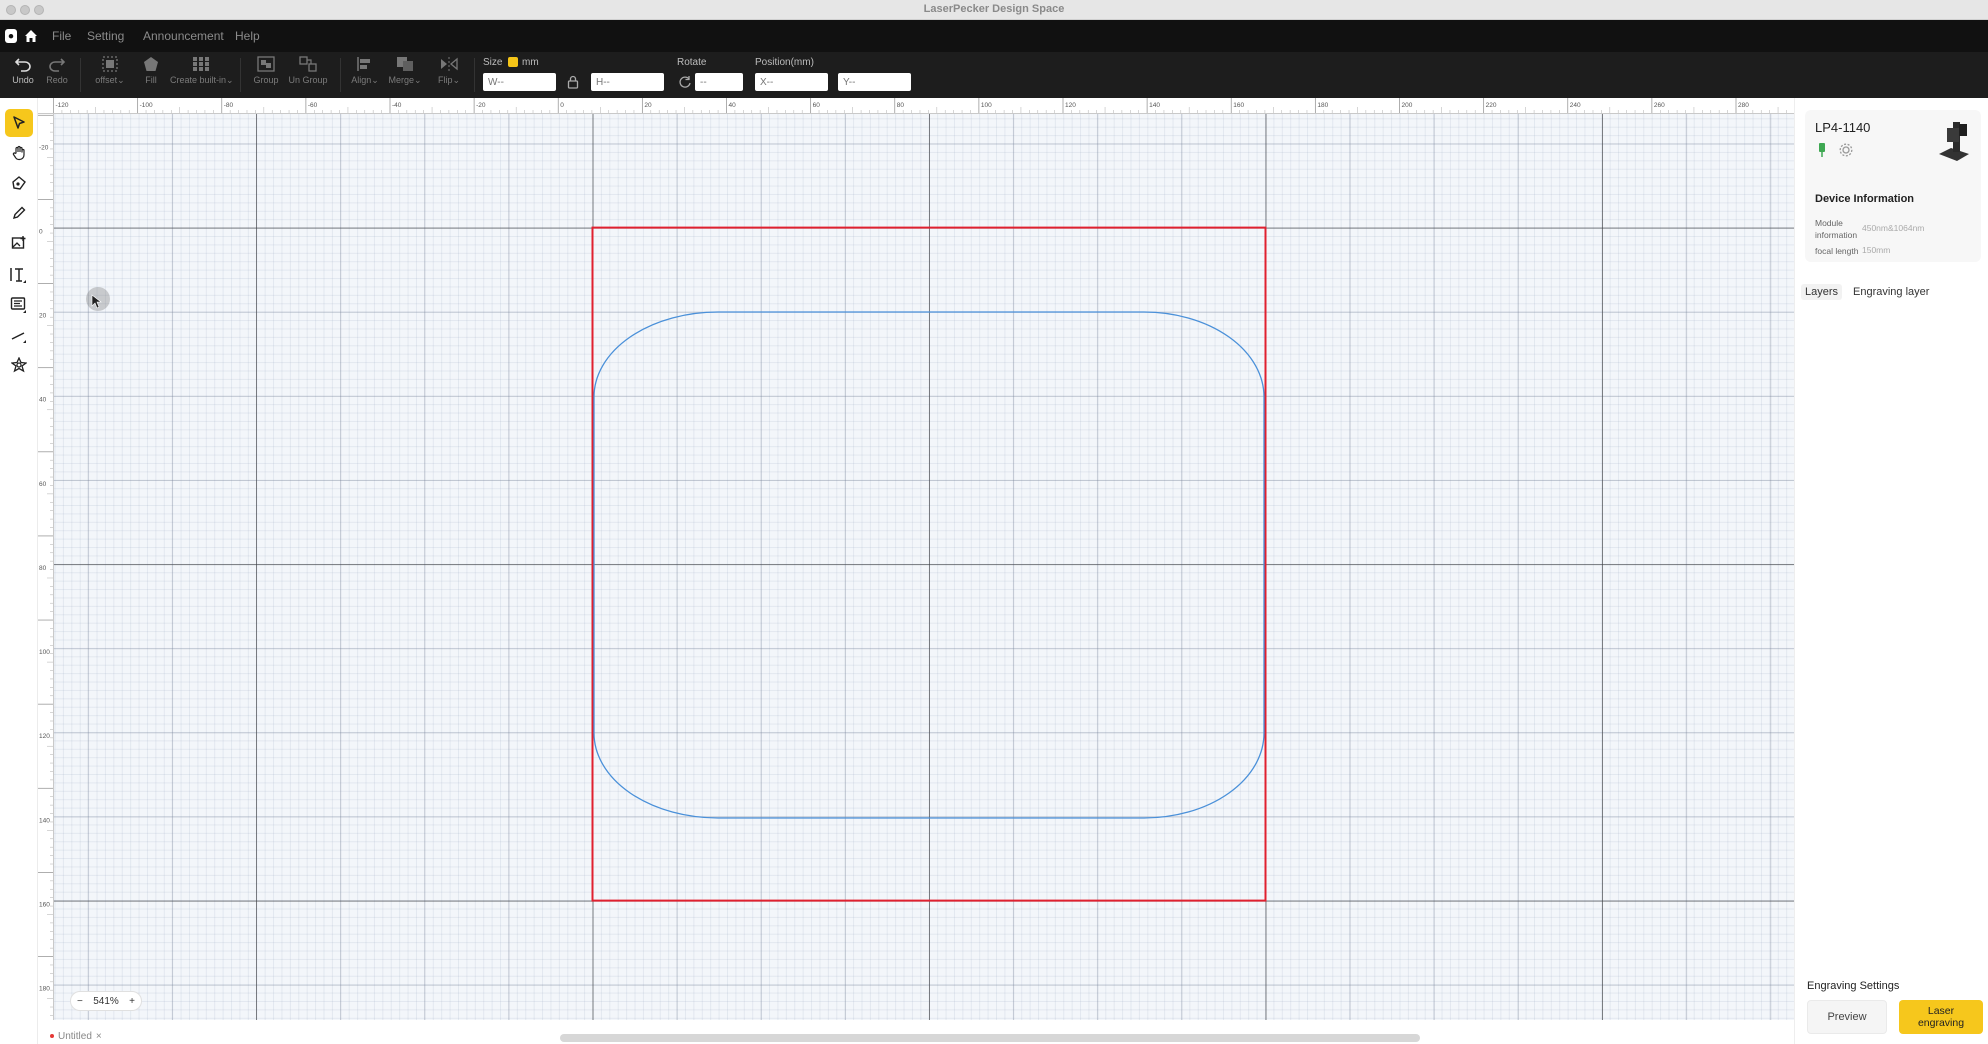 Image resolution: width=1988 pixels, height=1044 pixels. What do you see at coordinates (132, 1001) in the screenshot?
I see `zoom-in-button: +` at bounding box center [132, 1001].